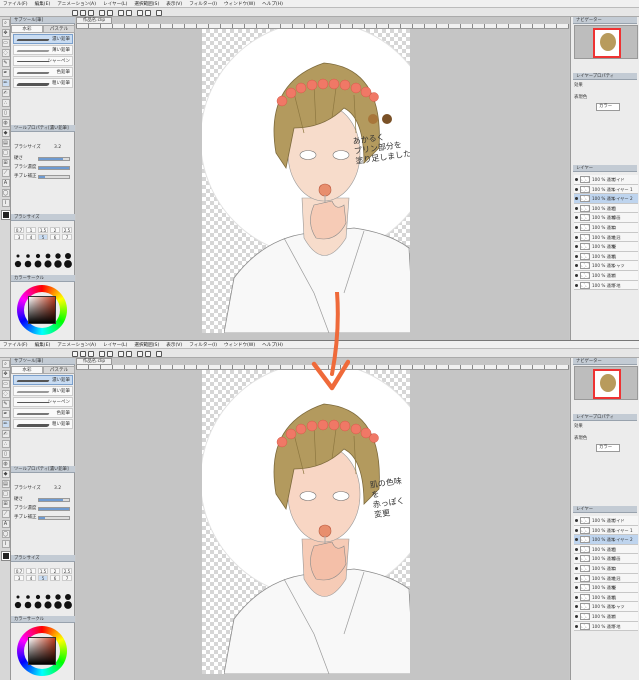 The height and width of the screenshot is (680, 639). I want to click on pencil-tool-icon: ✏, so click(5, 424).